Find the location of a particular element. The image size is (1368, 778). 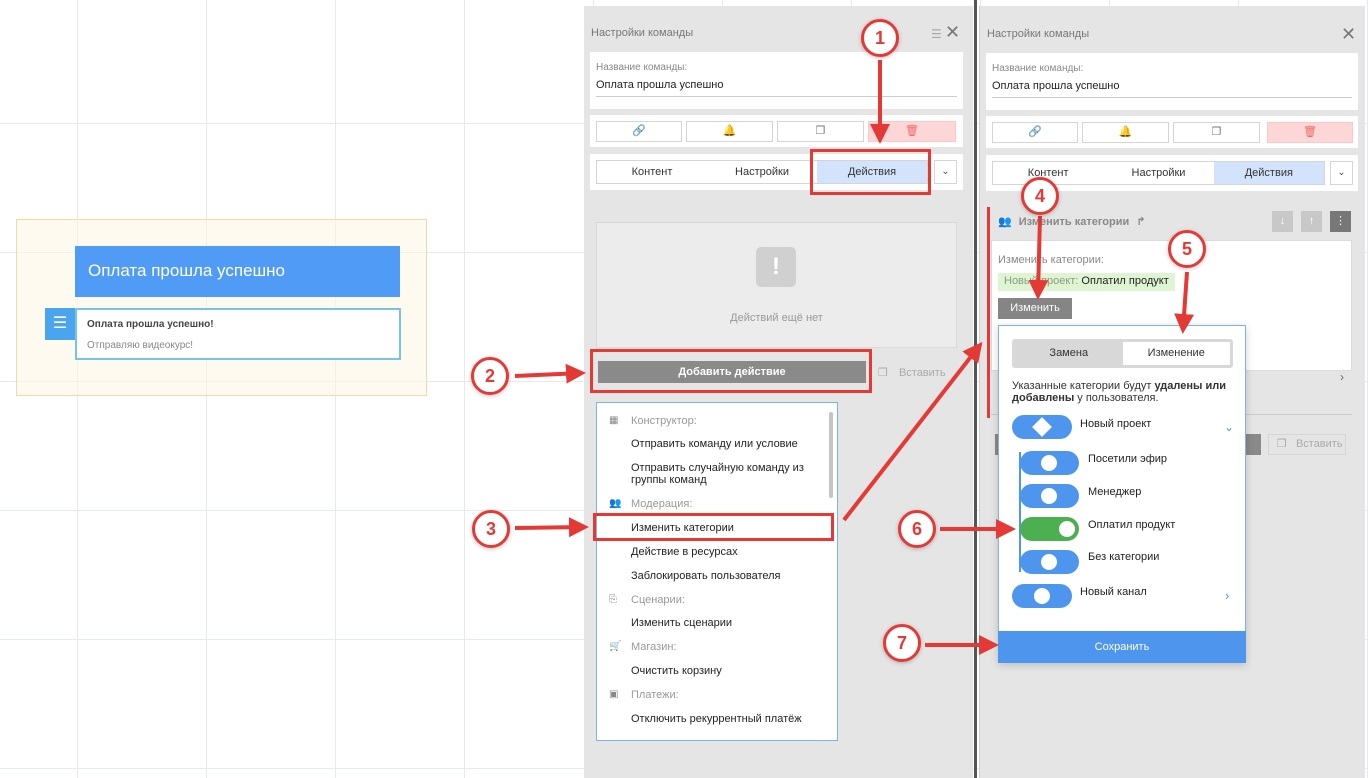

annotation-badge: 7 is located at coordinates (902, 643).